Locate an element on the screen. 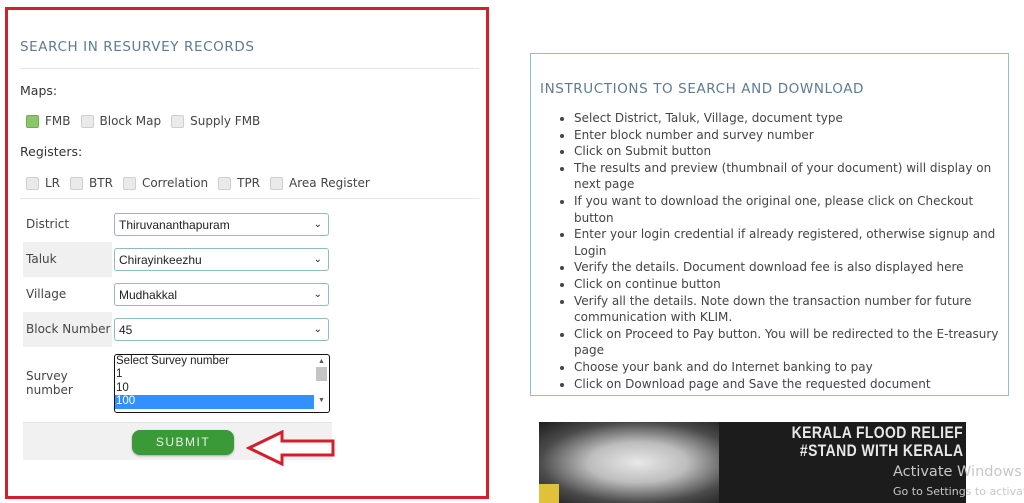  checkbox-tpr: TPR is located at coordinates (239, 183).